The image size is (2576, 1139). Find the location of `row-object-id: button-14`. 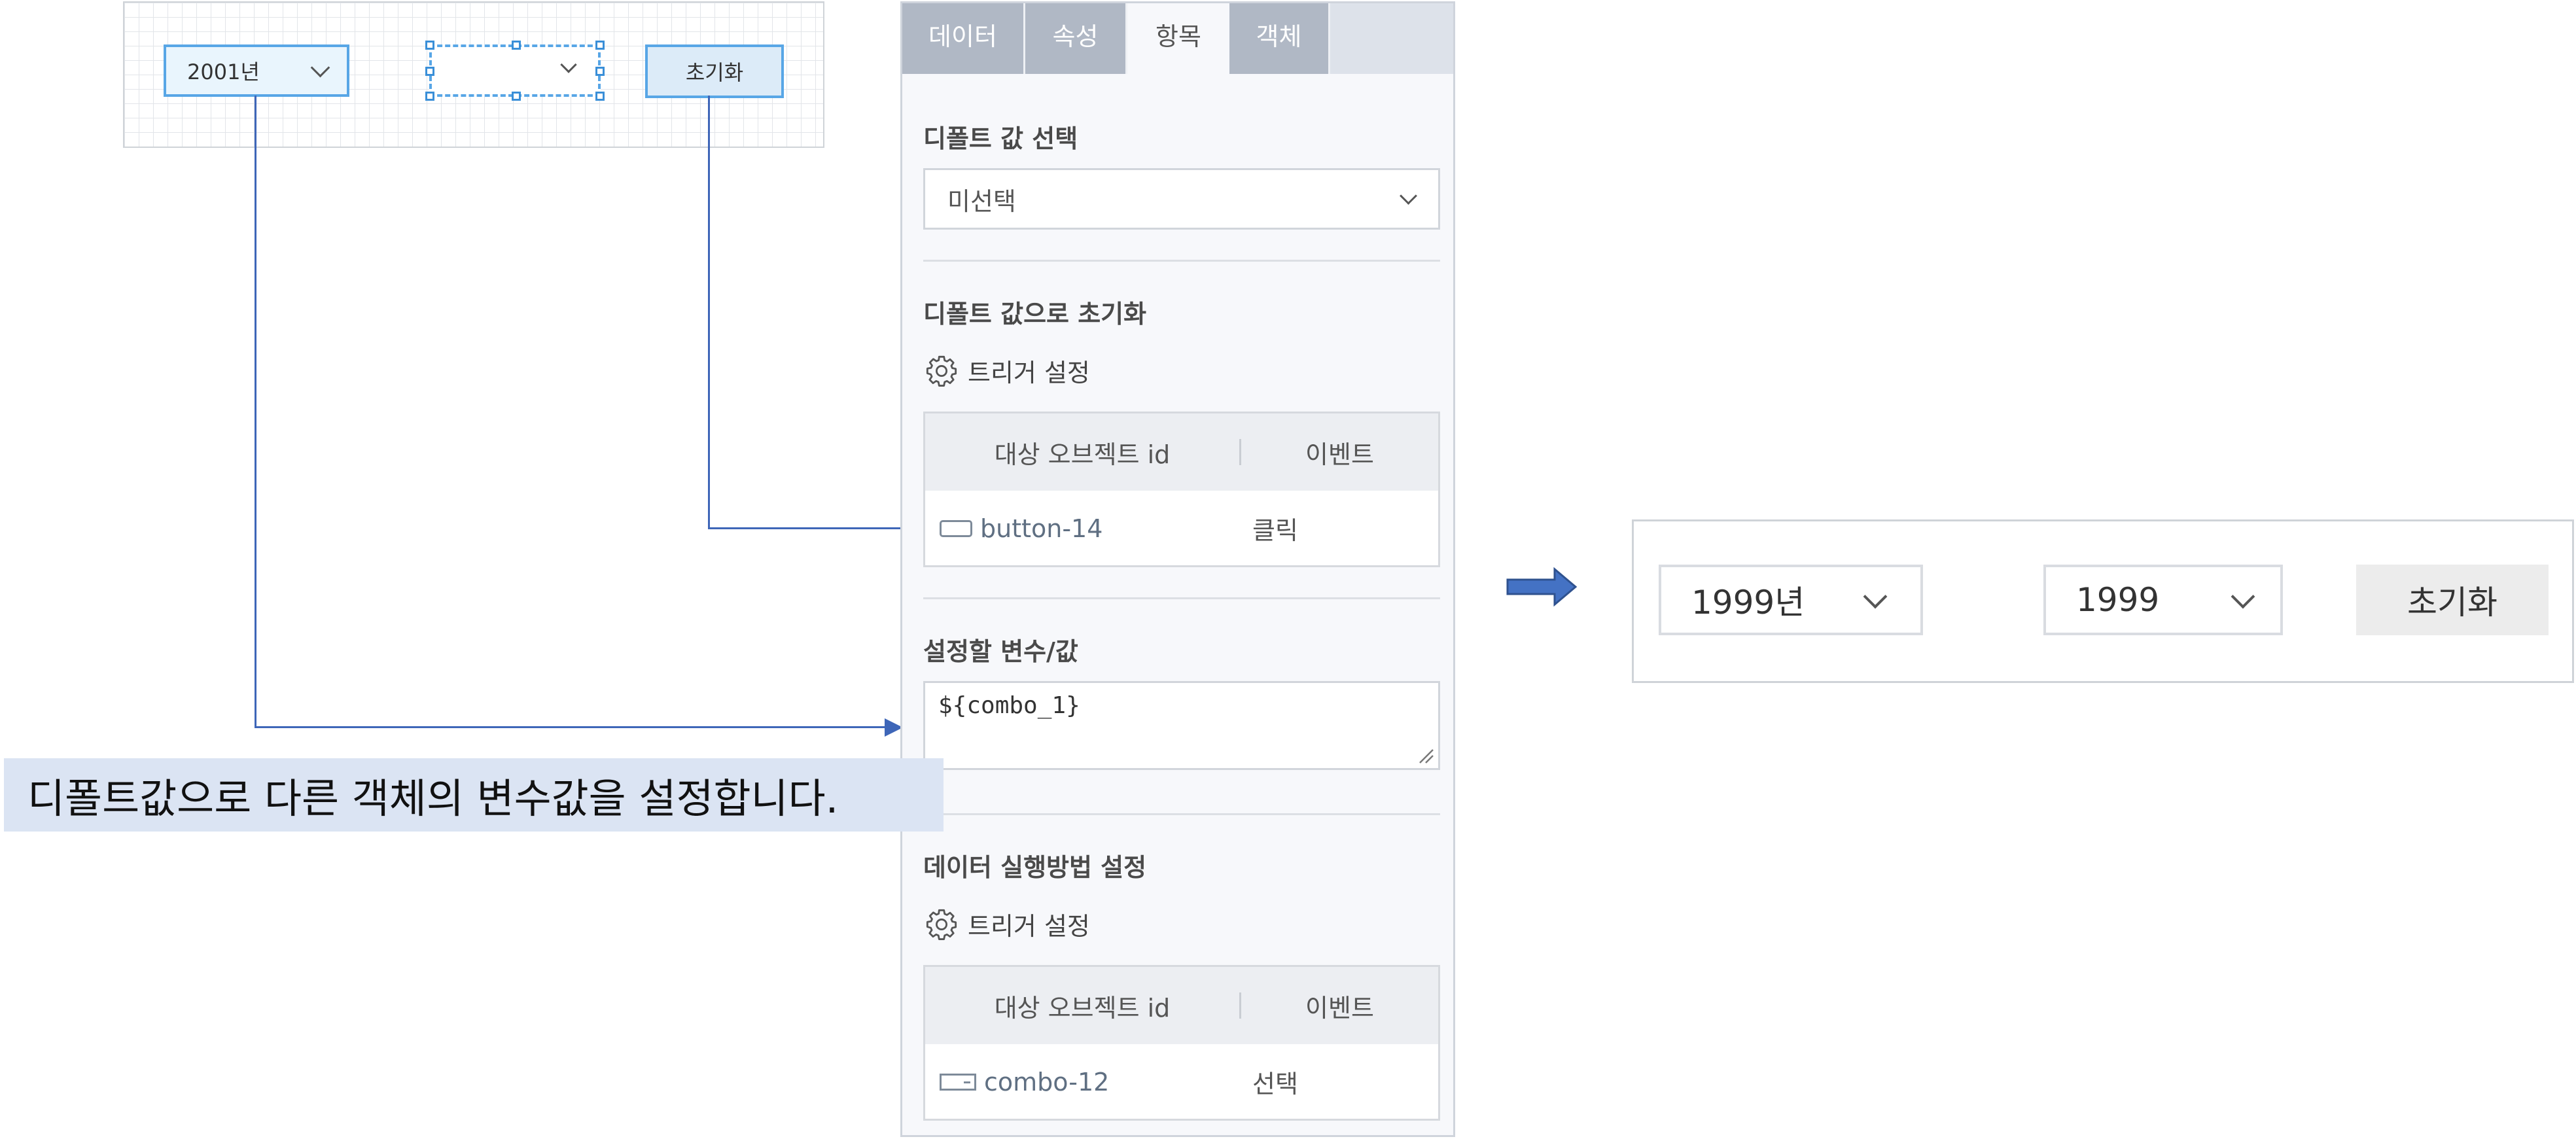

row-object-id: button-14 is located at coordinates (1041, 528).